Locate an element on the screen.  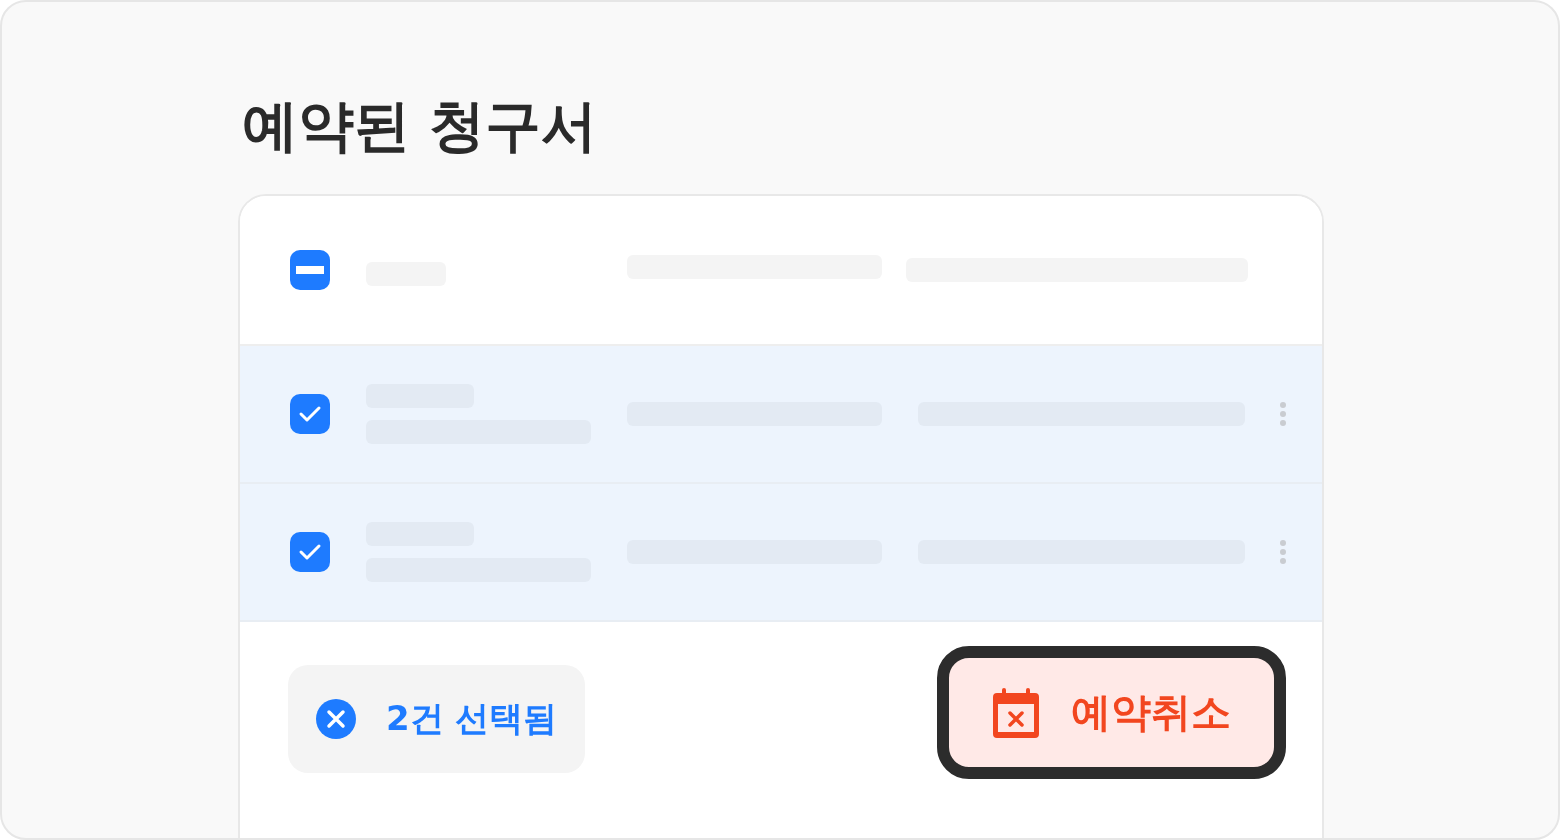
page-title: 예약된 청구서 is located at coordinates (420, 126).